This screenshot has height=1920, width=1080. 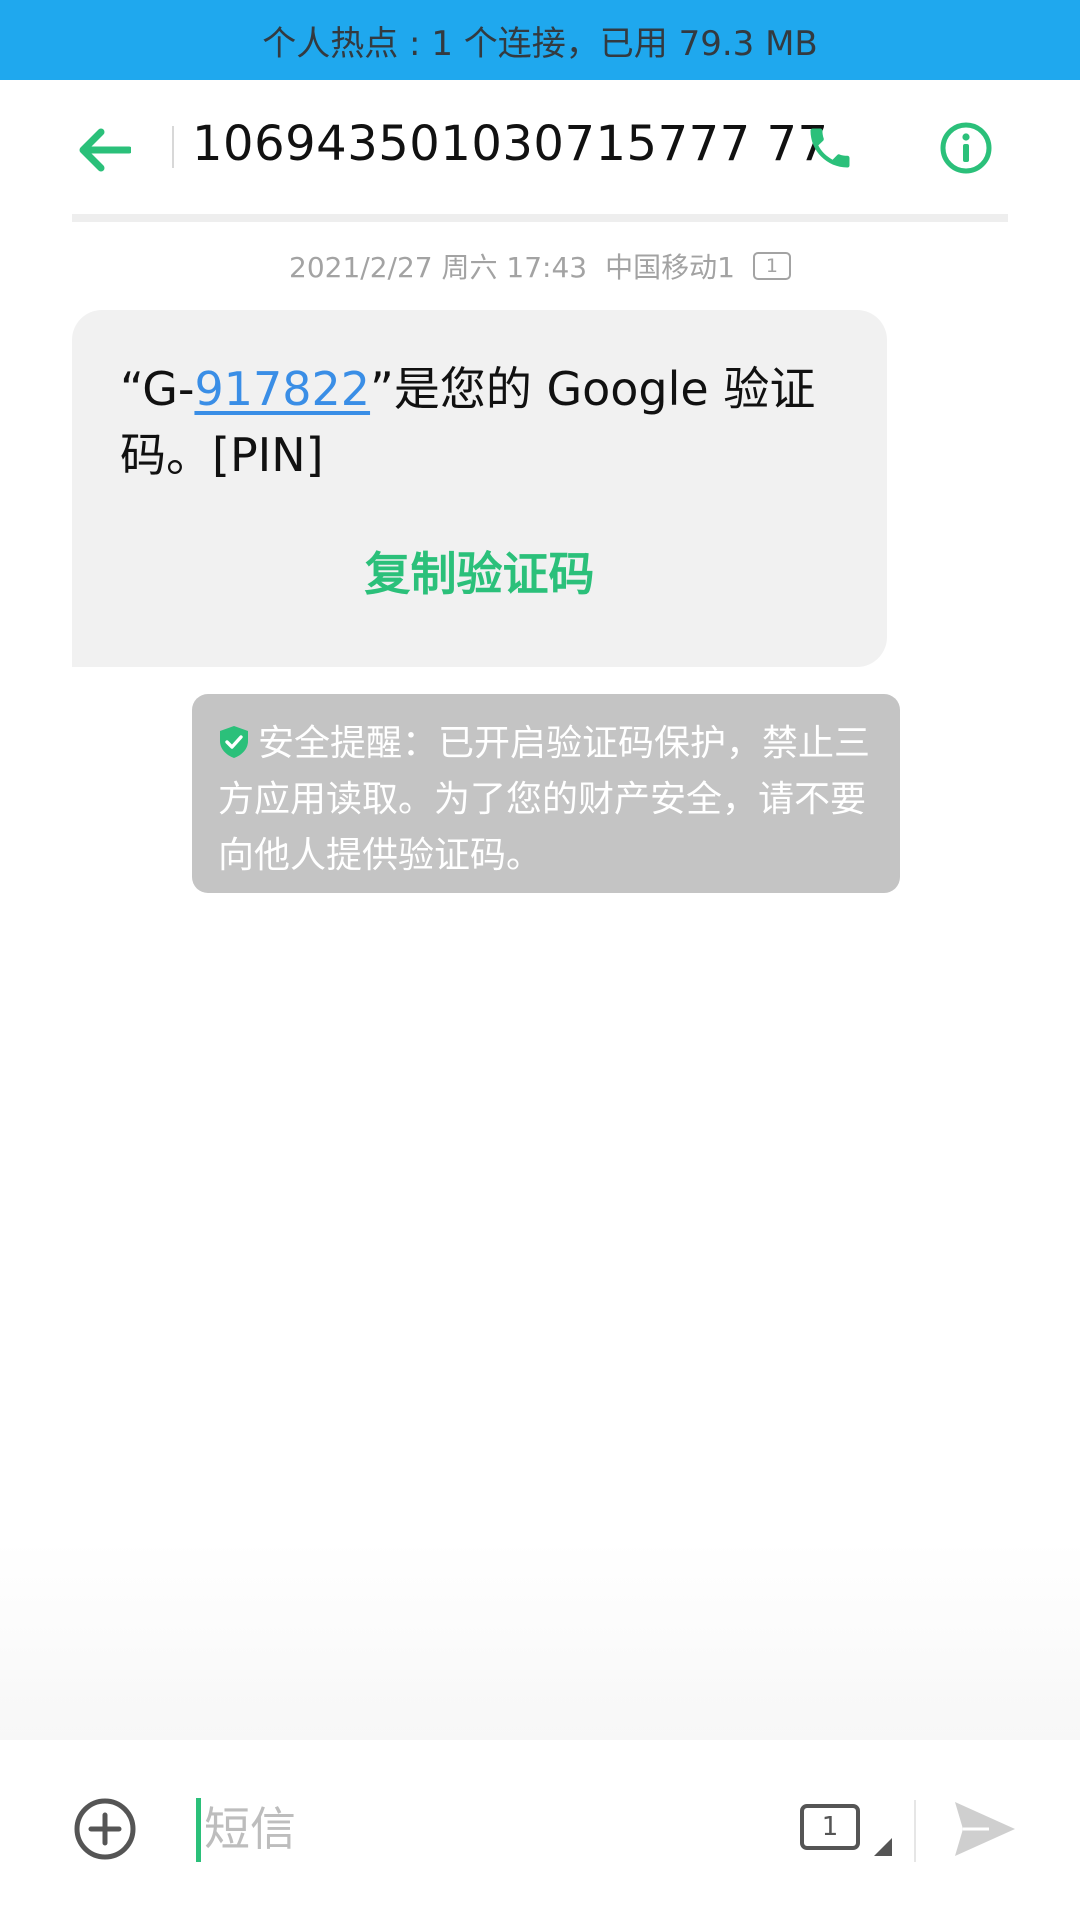 I want to click on info-icon, so click(x=966, y=148).